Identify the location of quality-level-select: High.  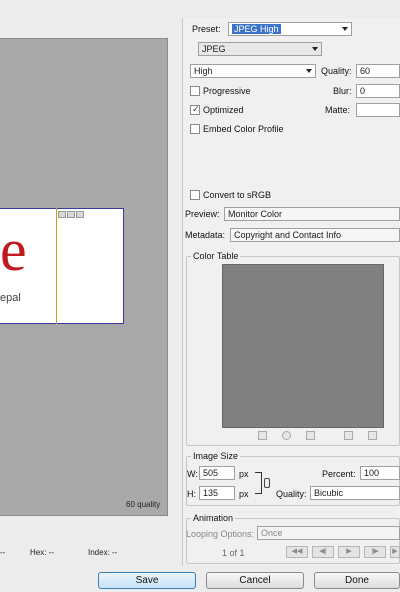
(253, 71).